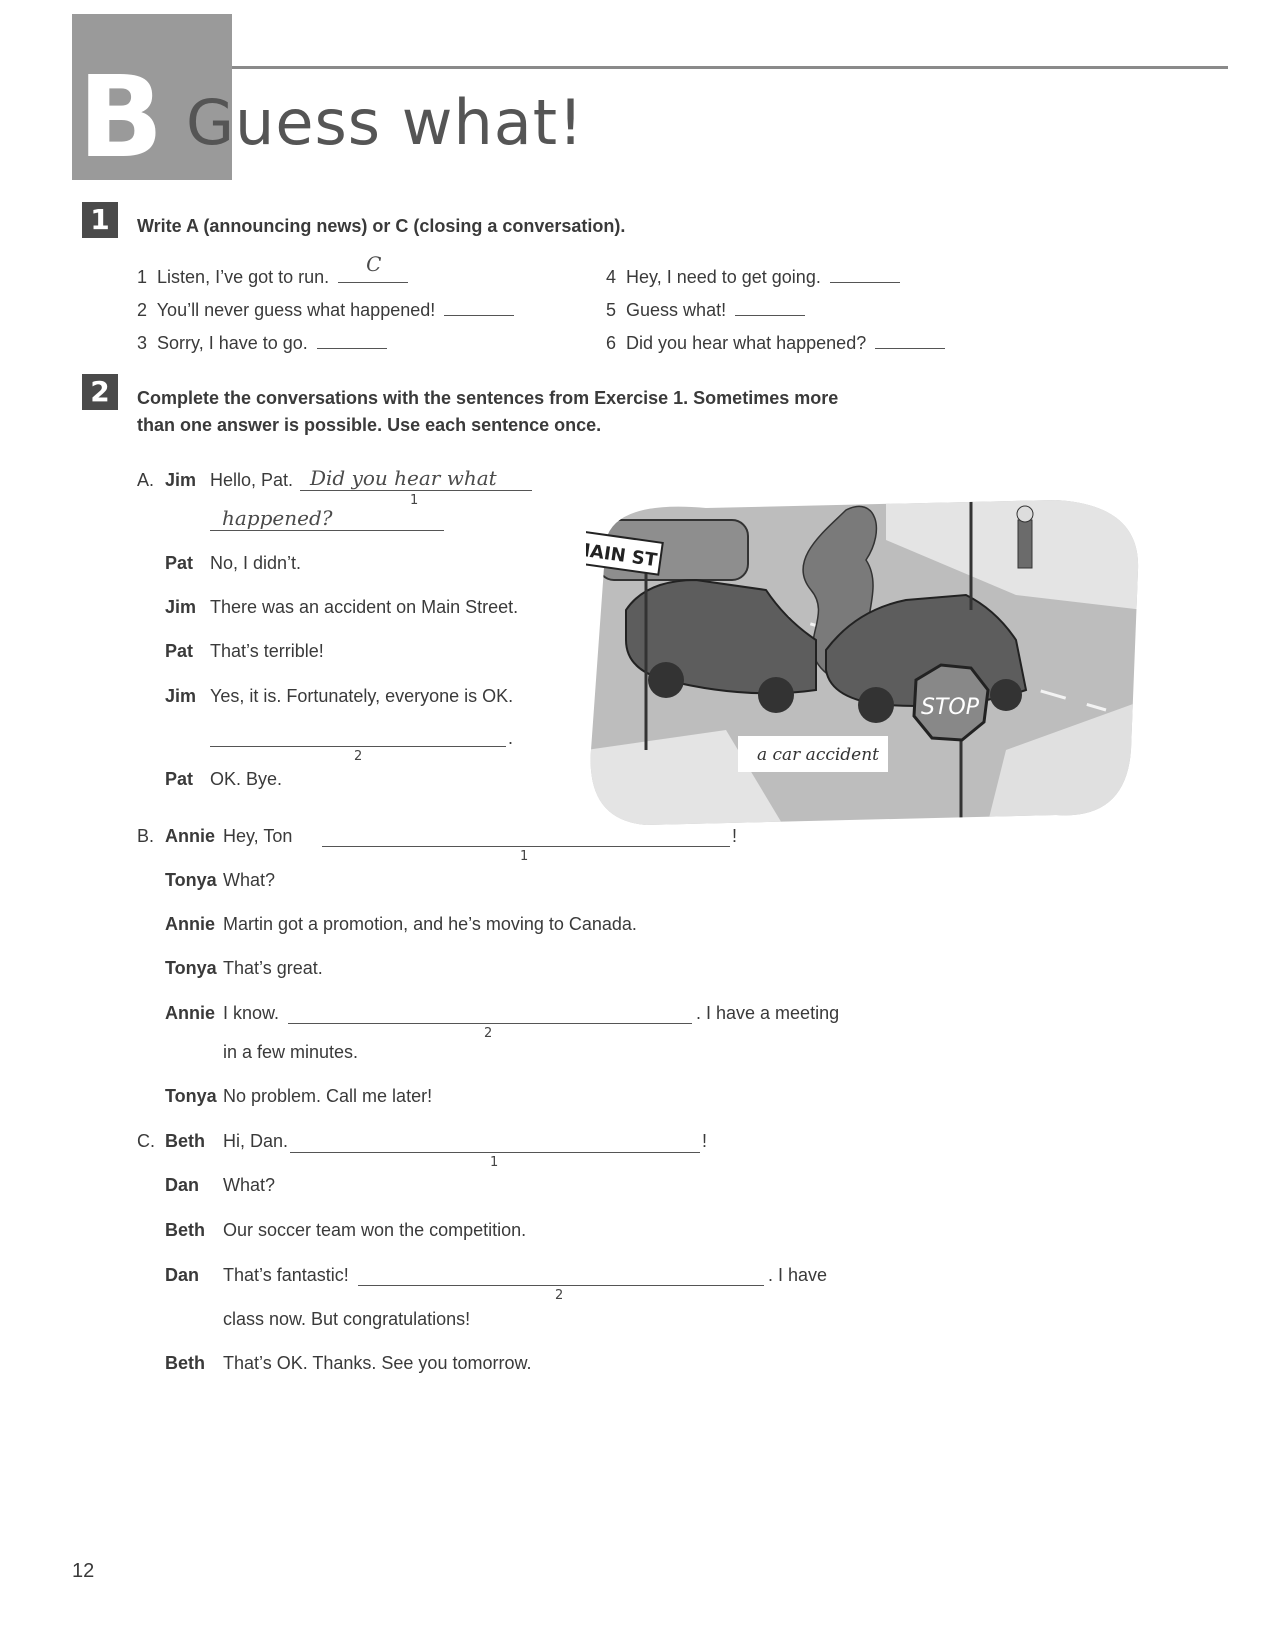  I want to click on conversation-b-label: B., so click(146, 836).